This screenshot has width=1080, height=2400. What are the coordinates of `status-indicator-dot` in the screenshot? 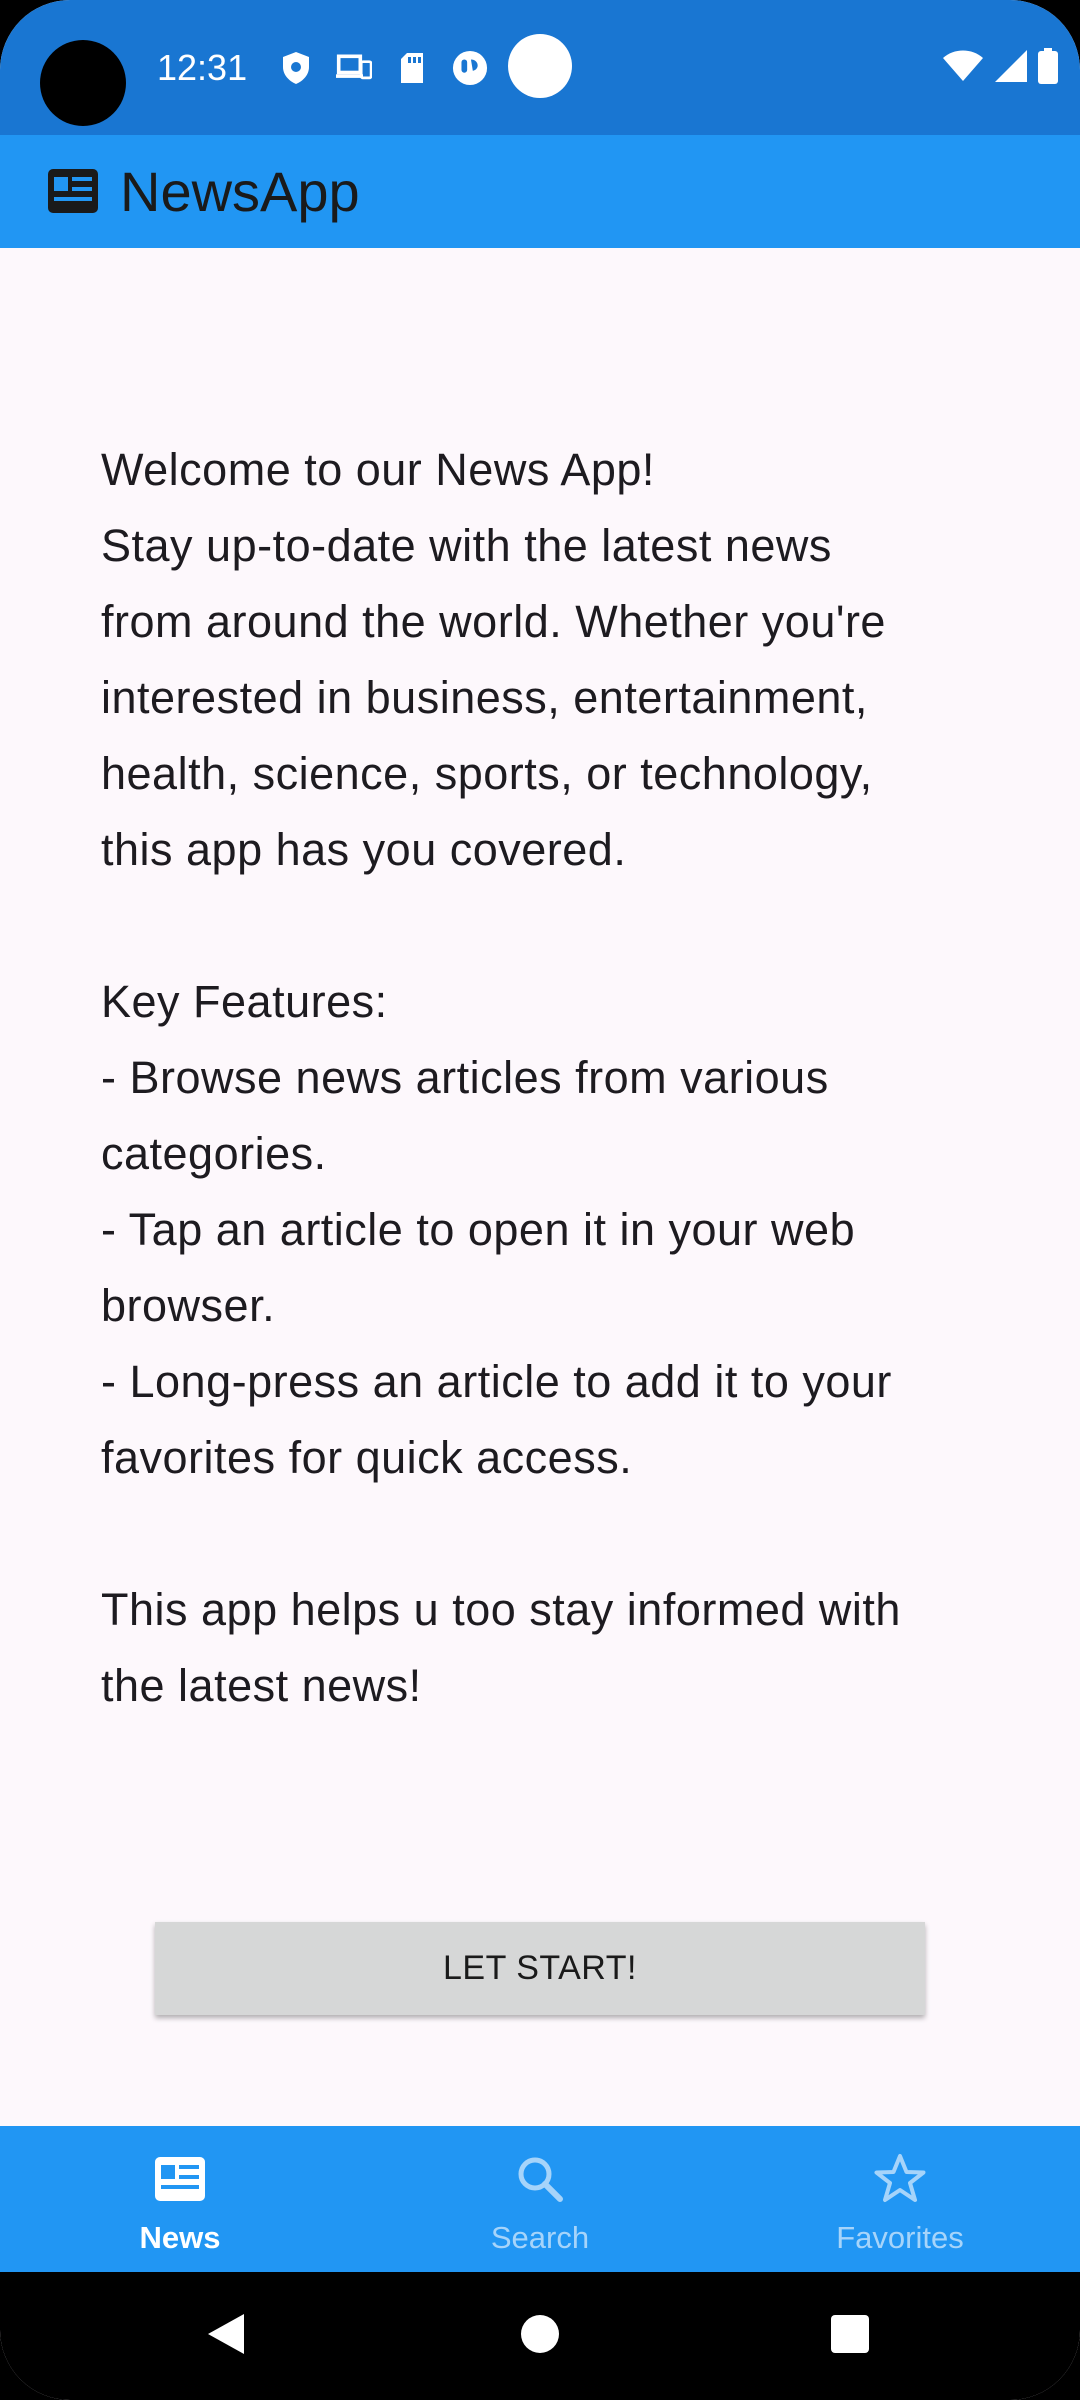 It's located at (540, 66).